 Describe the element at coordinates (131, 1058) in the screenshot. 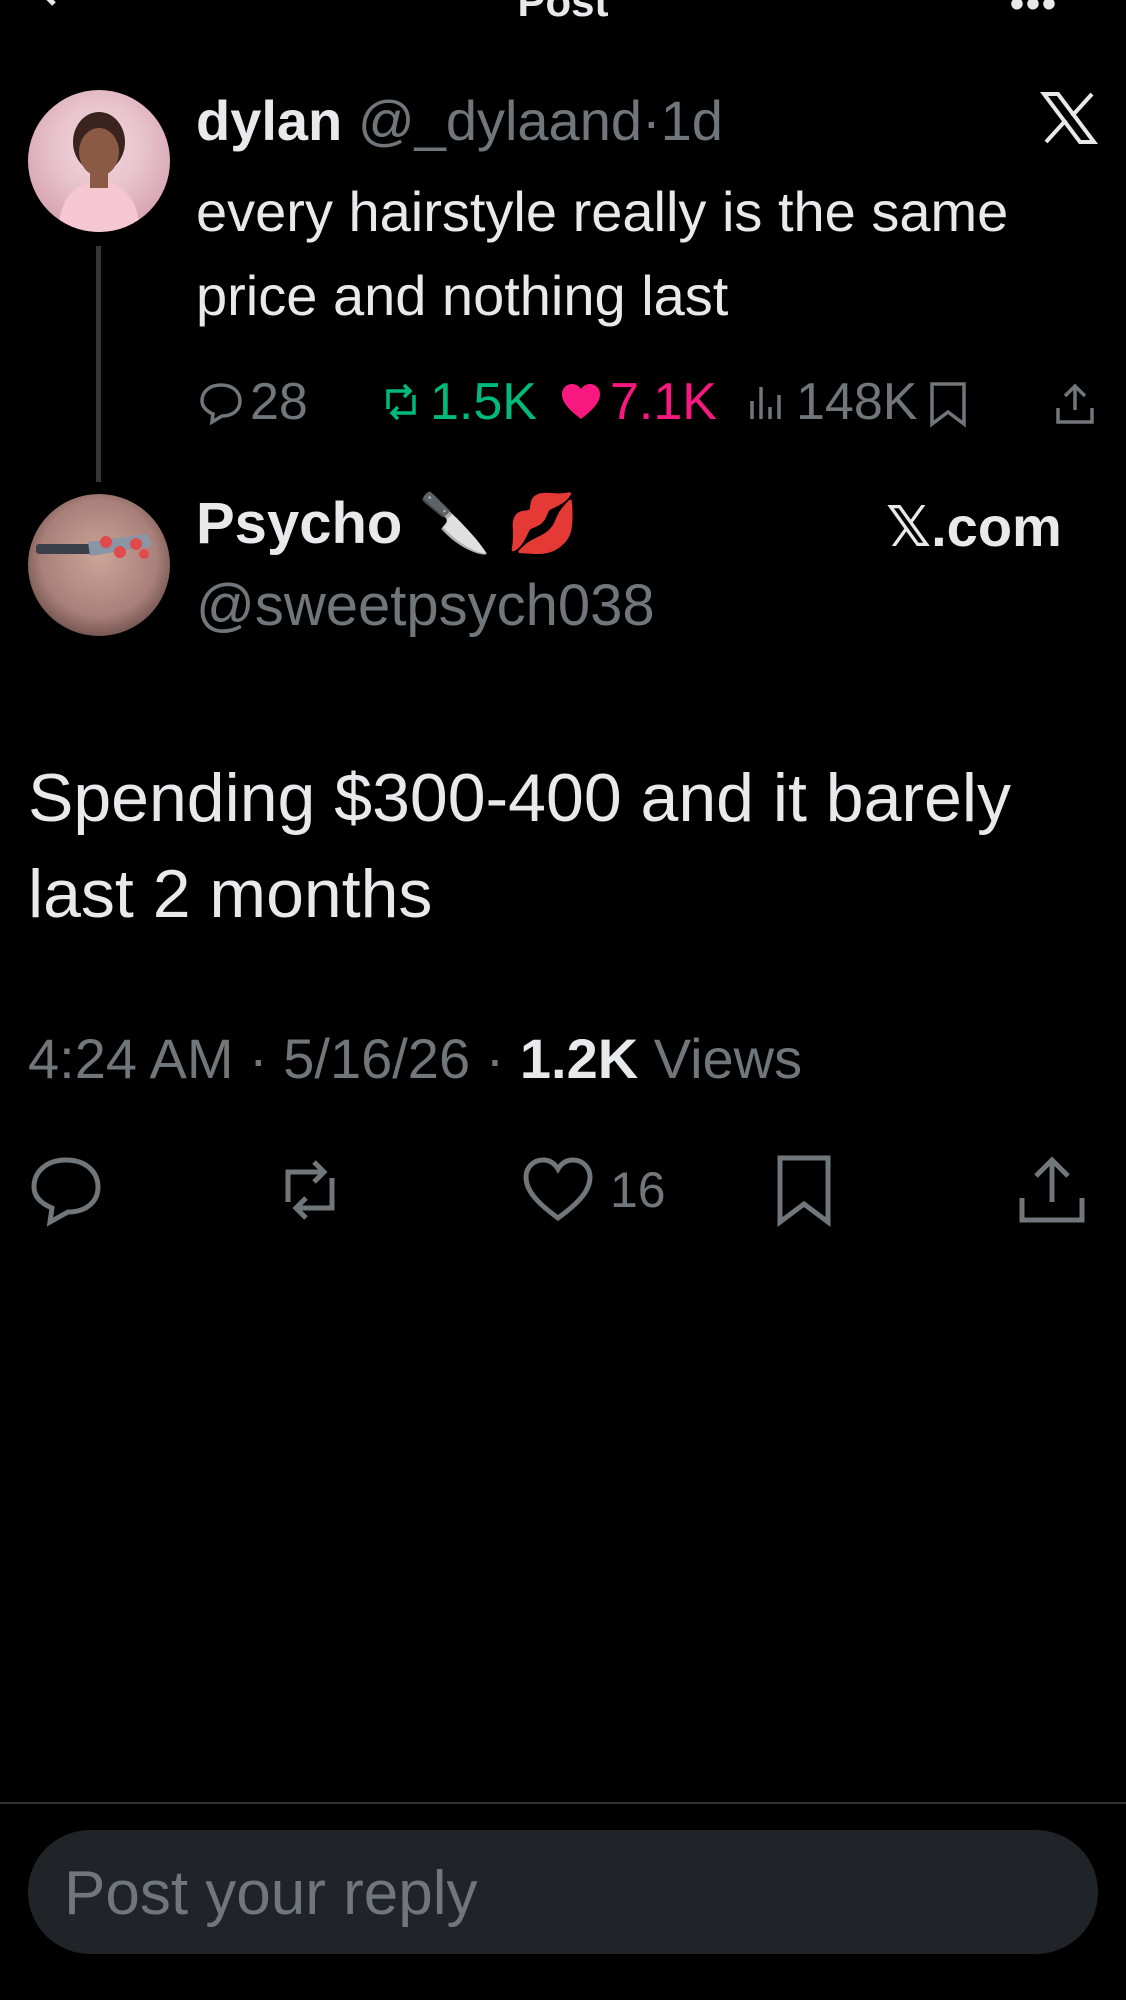

I see `post-time: 4:24 AM` at that location.